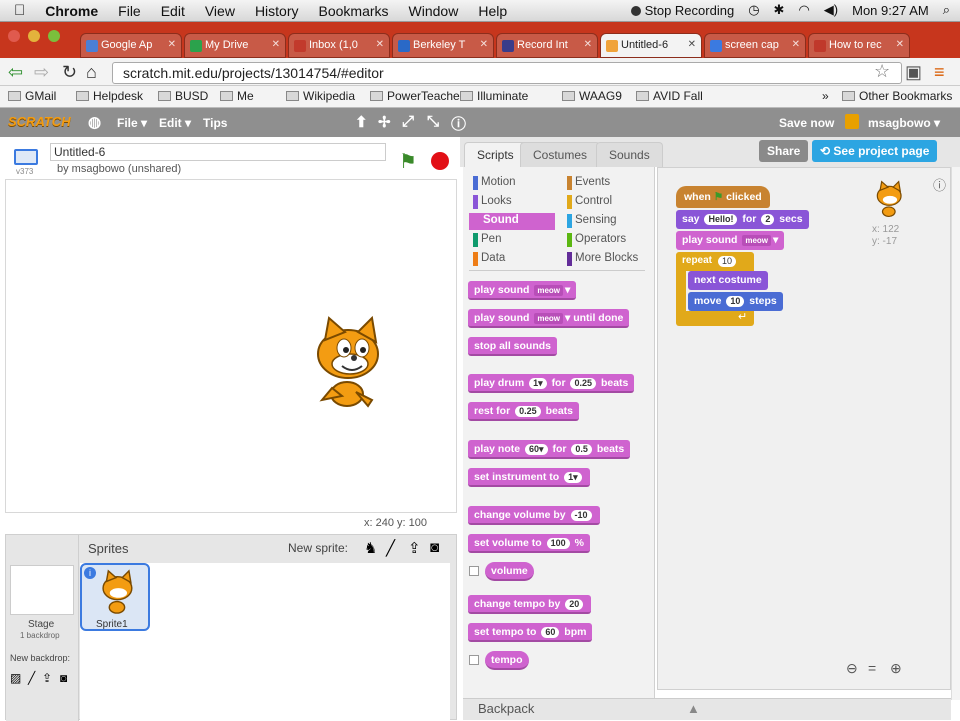 This screenshot has width=960, height=721. Describe the element at coordinates (417, 96) in the screenshot. I see `bookmark-item: PowerTeacher` at that location.